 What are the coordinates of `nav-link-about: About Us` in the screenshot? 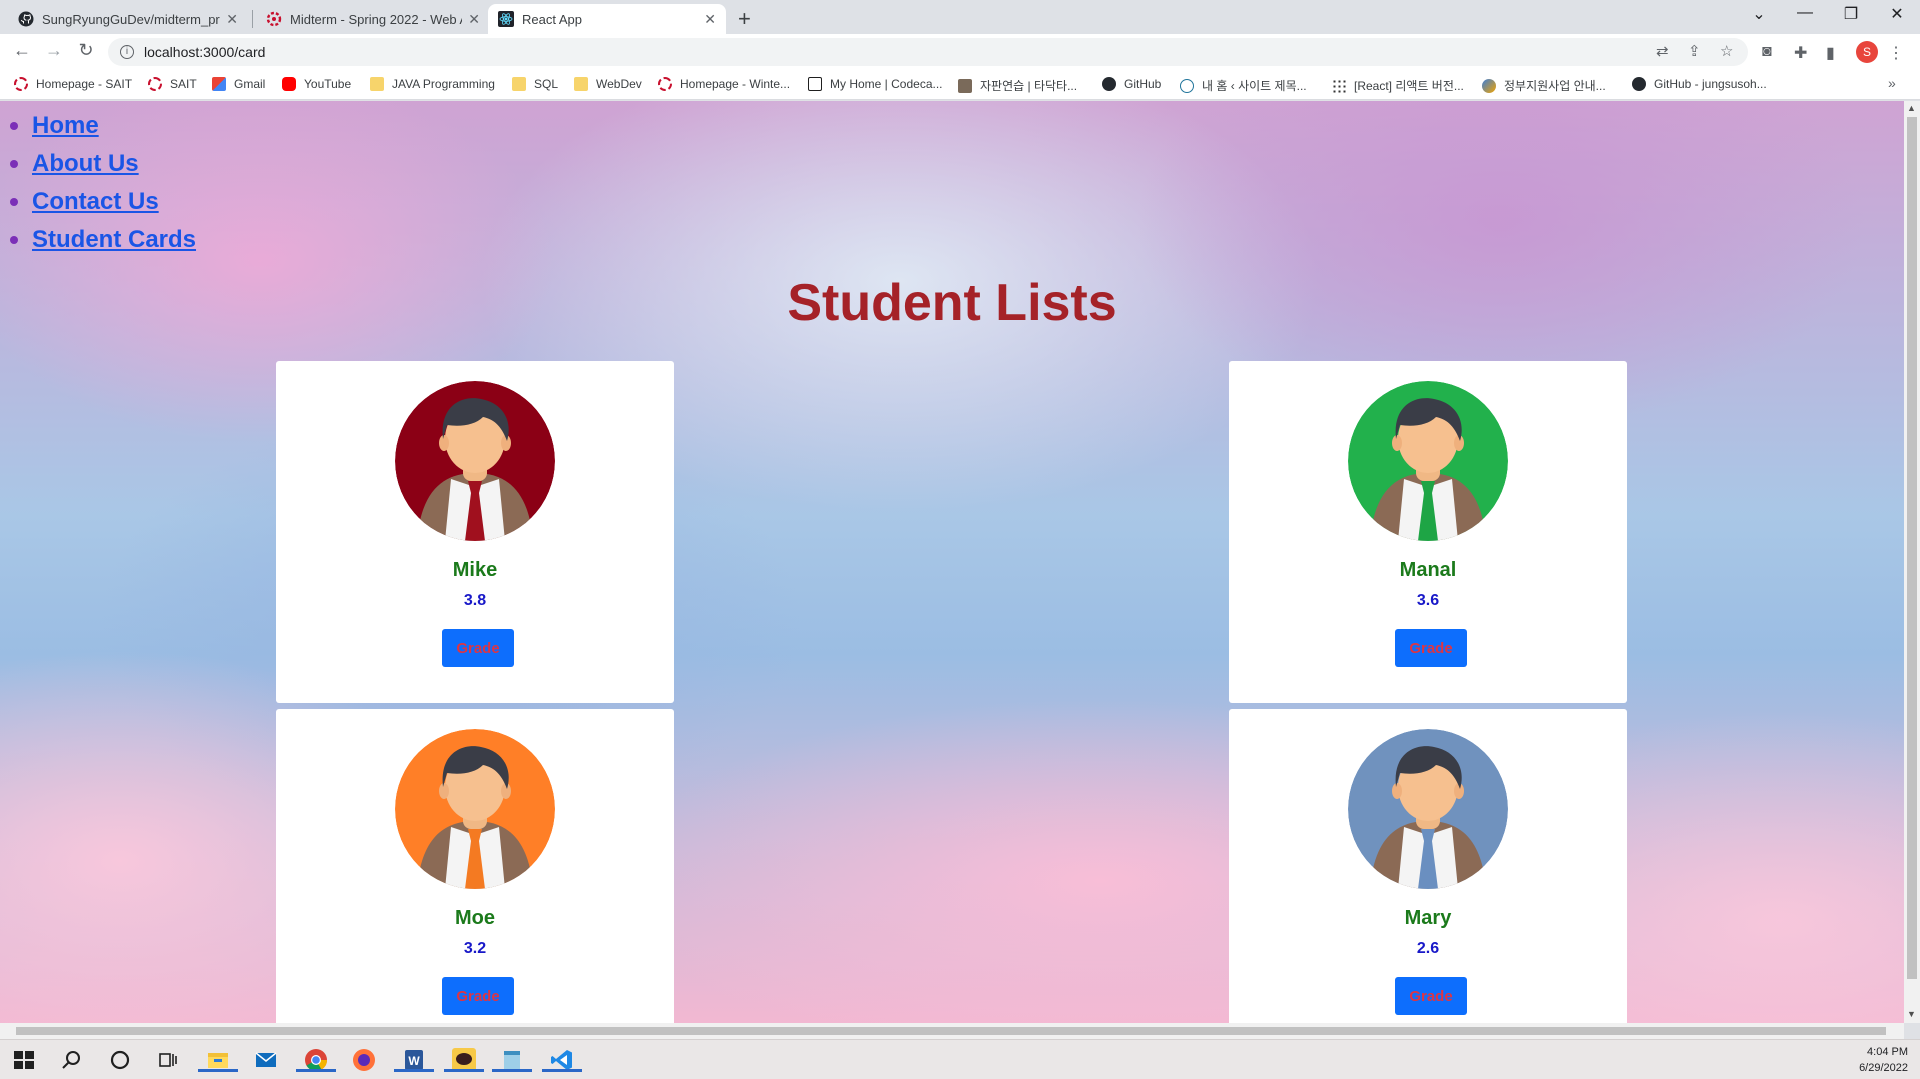 It's located at (85, 164).